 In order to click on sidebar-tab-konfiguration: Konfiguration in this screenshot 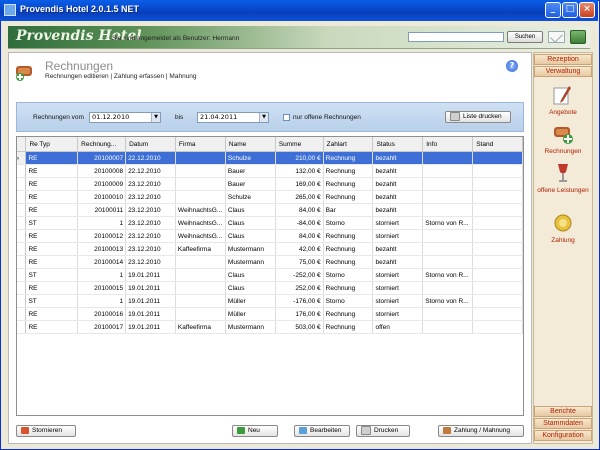, I will do `click(563, 435)`.